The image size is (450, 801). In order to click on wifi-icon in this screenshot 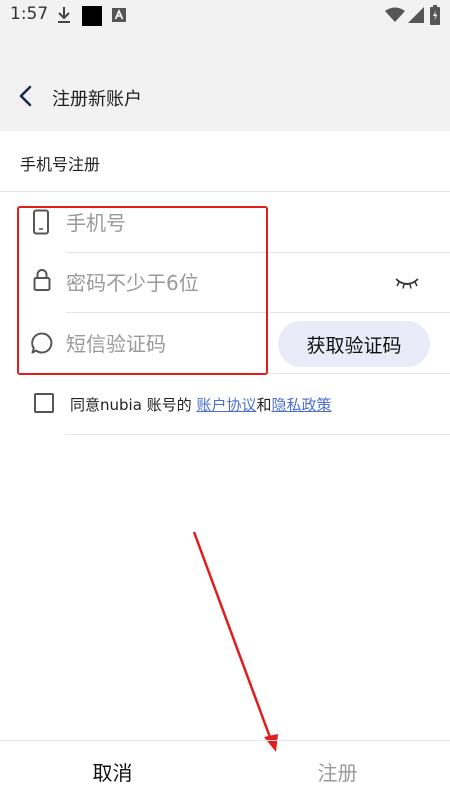, I will do `click(395, 14)`.